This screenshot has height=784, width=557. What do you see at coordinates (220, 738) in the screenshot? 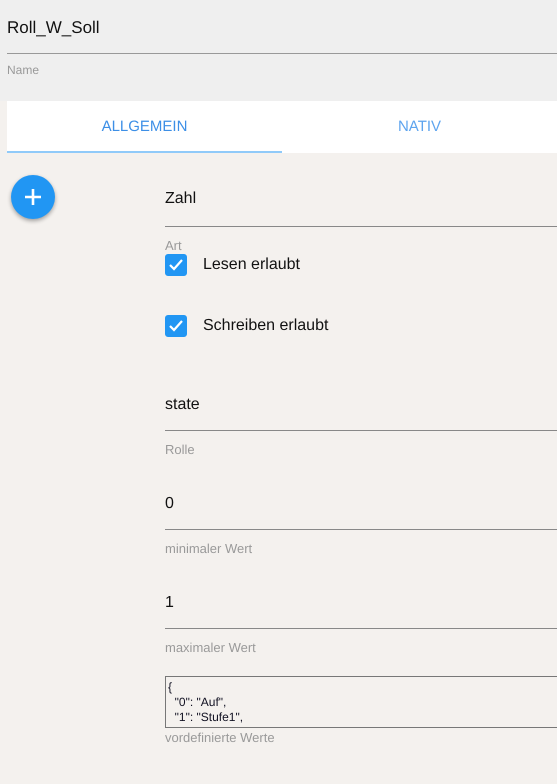
I see `field-label: vordefinierte Werte` at bounding box center [220, 738].